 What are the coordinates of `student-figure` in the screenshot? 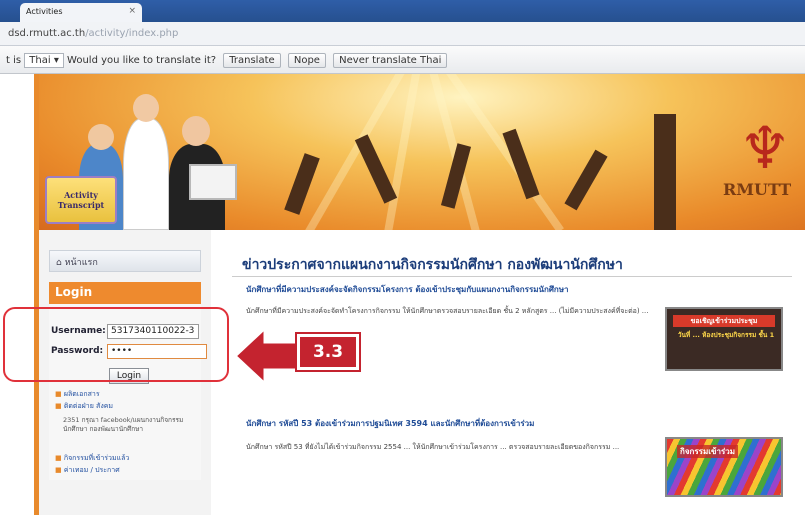 It's located at (146, 174).